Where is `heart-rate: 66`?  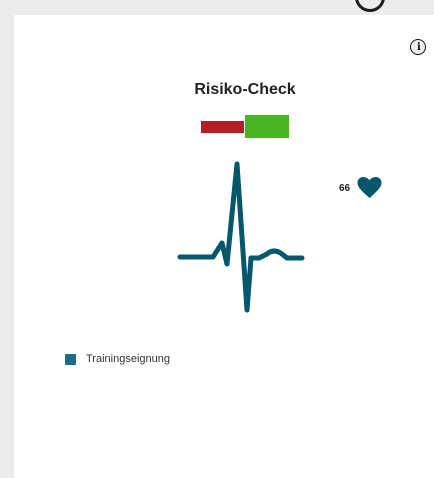 heart-rate: 66 is located at coordinates (360, 188).